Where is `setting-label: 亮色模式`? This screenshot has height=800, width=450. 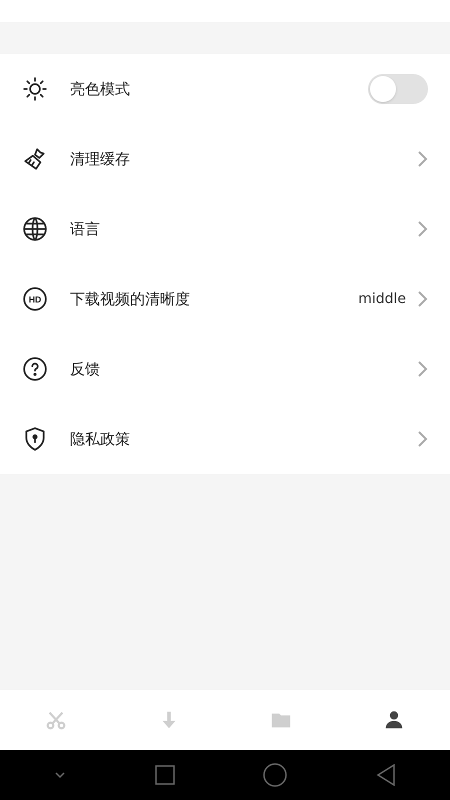
setting-label: 亮色模式 is located at coordinates (100, 89).